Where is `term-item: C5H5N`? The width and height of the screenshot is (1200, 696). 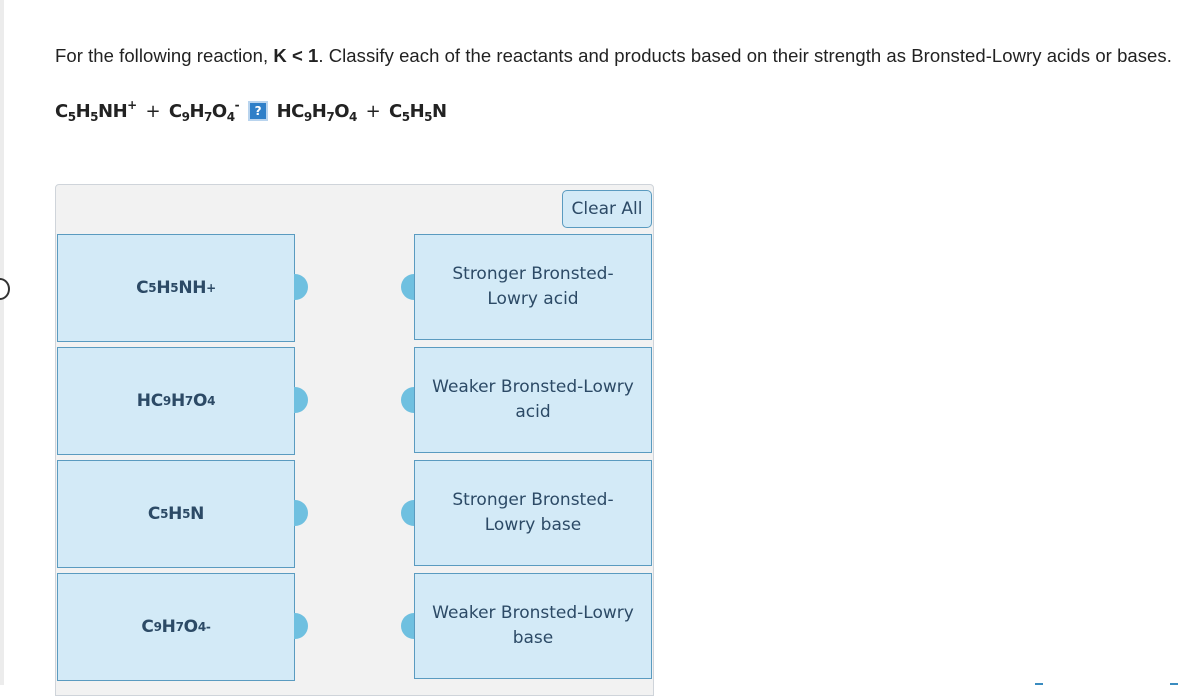
term-item: C5H5N is located at coordinates (176, 514).